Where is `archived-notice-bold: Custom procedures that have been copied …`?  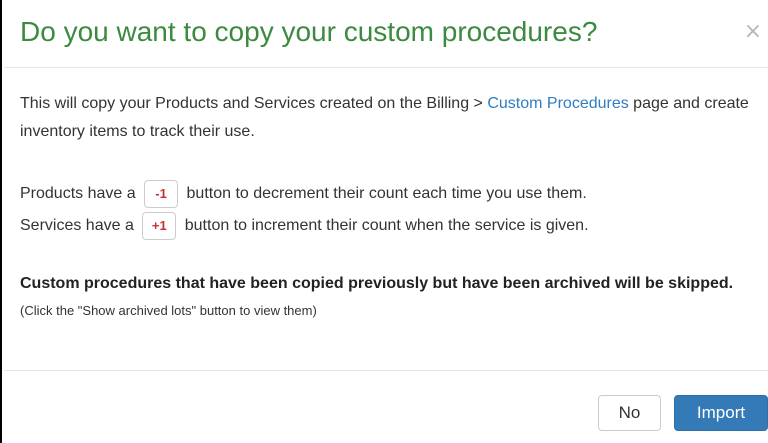
archived-notice-bold: Custom procedures that have been copied … is located at coordinates (377, 283).